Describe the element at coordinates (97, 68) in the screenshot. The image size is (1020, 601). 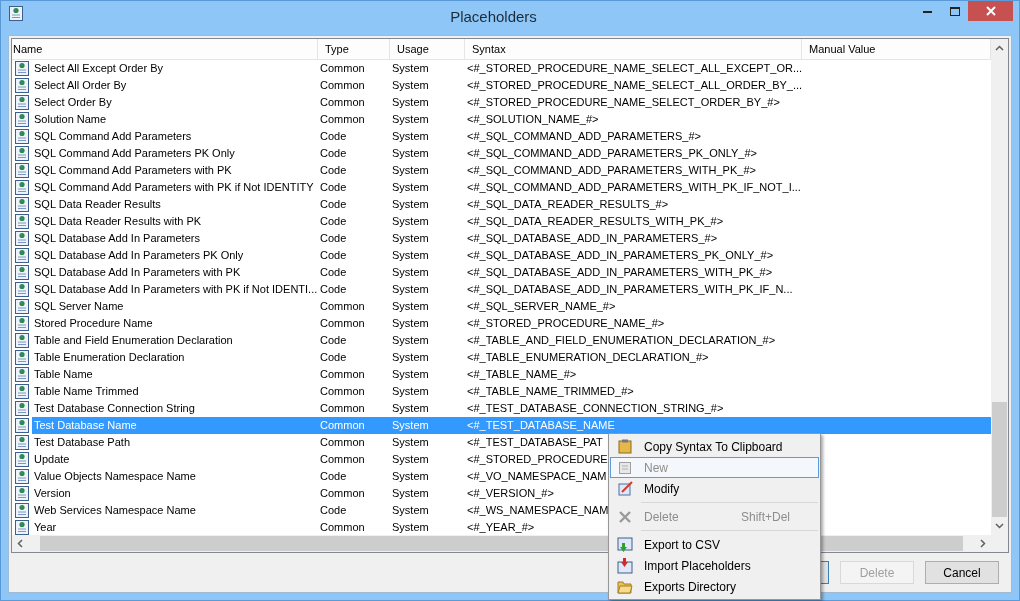
I see `table-cell: Select All Except Order By` at that location.